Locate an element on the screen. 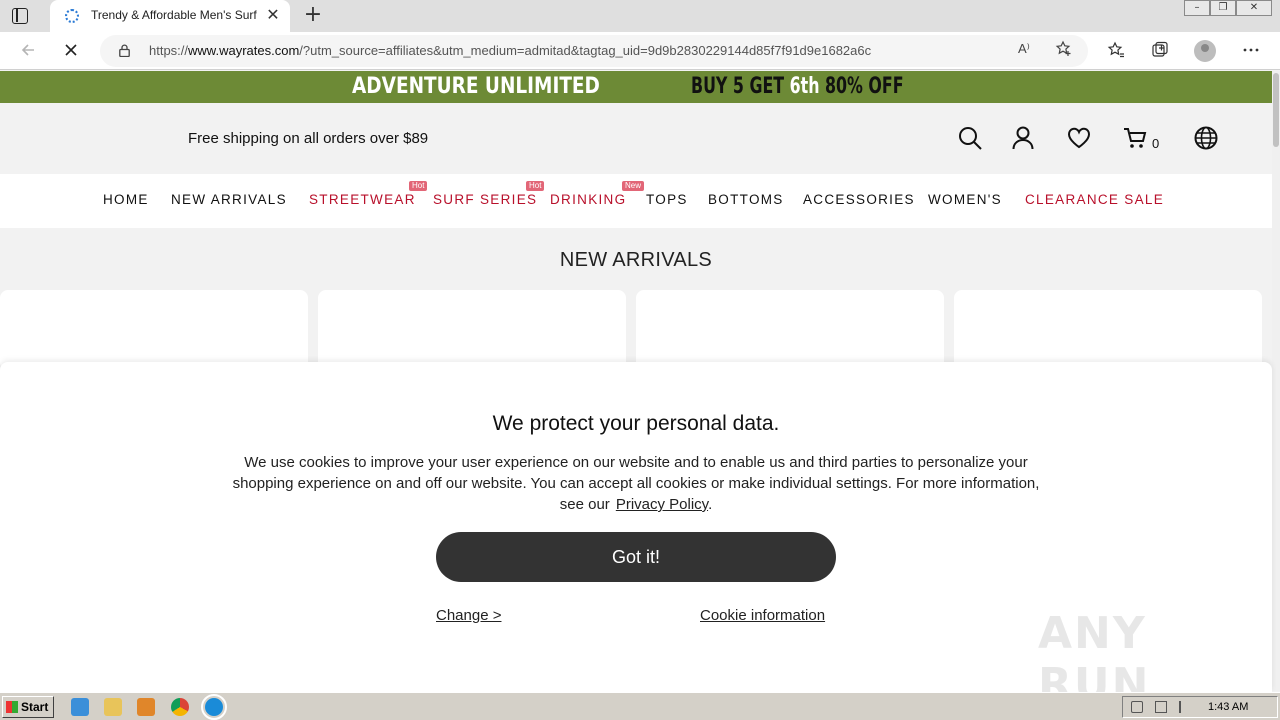 The width and height of the screenshot is (1280, 720). window-minimize-button: – is located at coordinates (1197, 8).